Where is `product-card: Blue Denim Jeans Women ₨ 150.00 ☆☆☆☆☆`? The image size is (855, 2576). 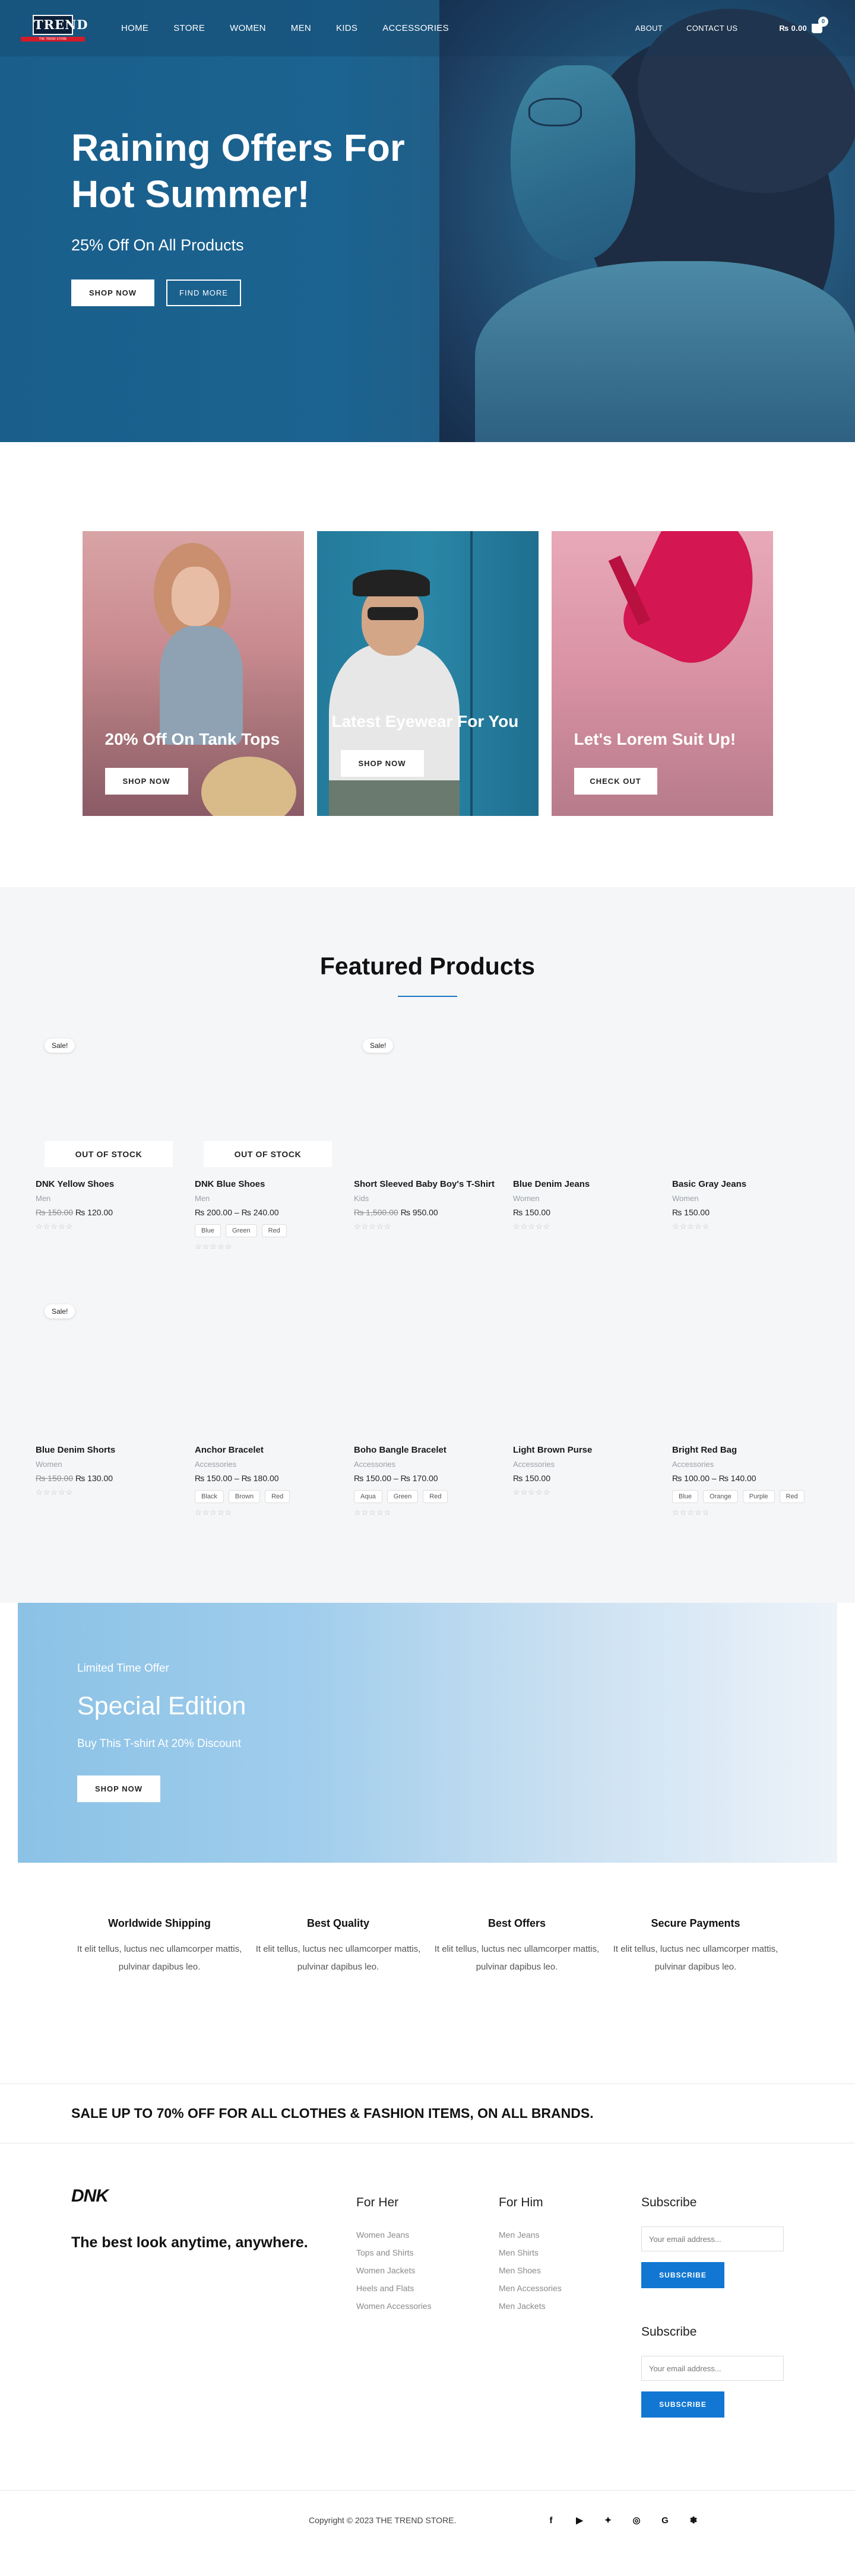 product-card: Blue Denim Jeans Women ₨ 150.00 ☆☆☆☆☆ is located at coordinates (585, 1145).